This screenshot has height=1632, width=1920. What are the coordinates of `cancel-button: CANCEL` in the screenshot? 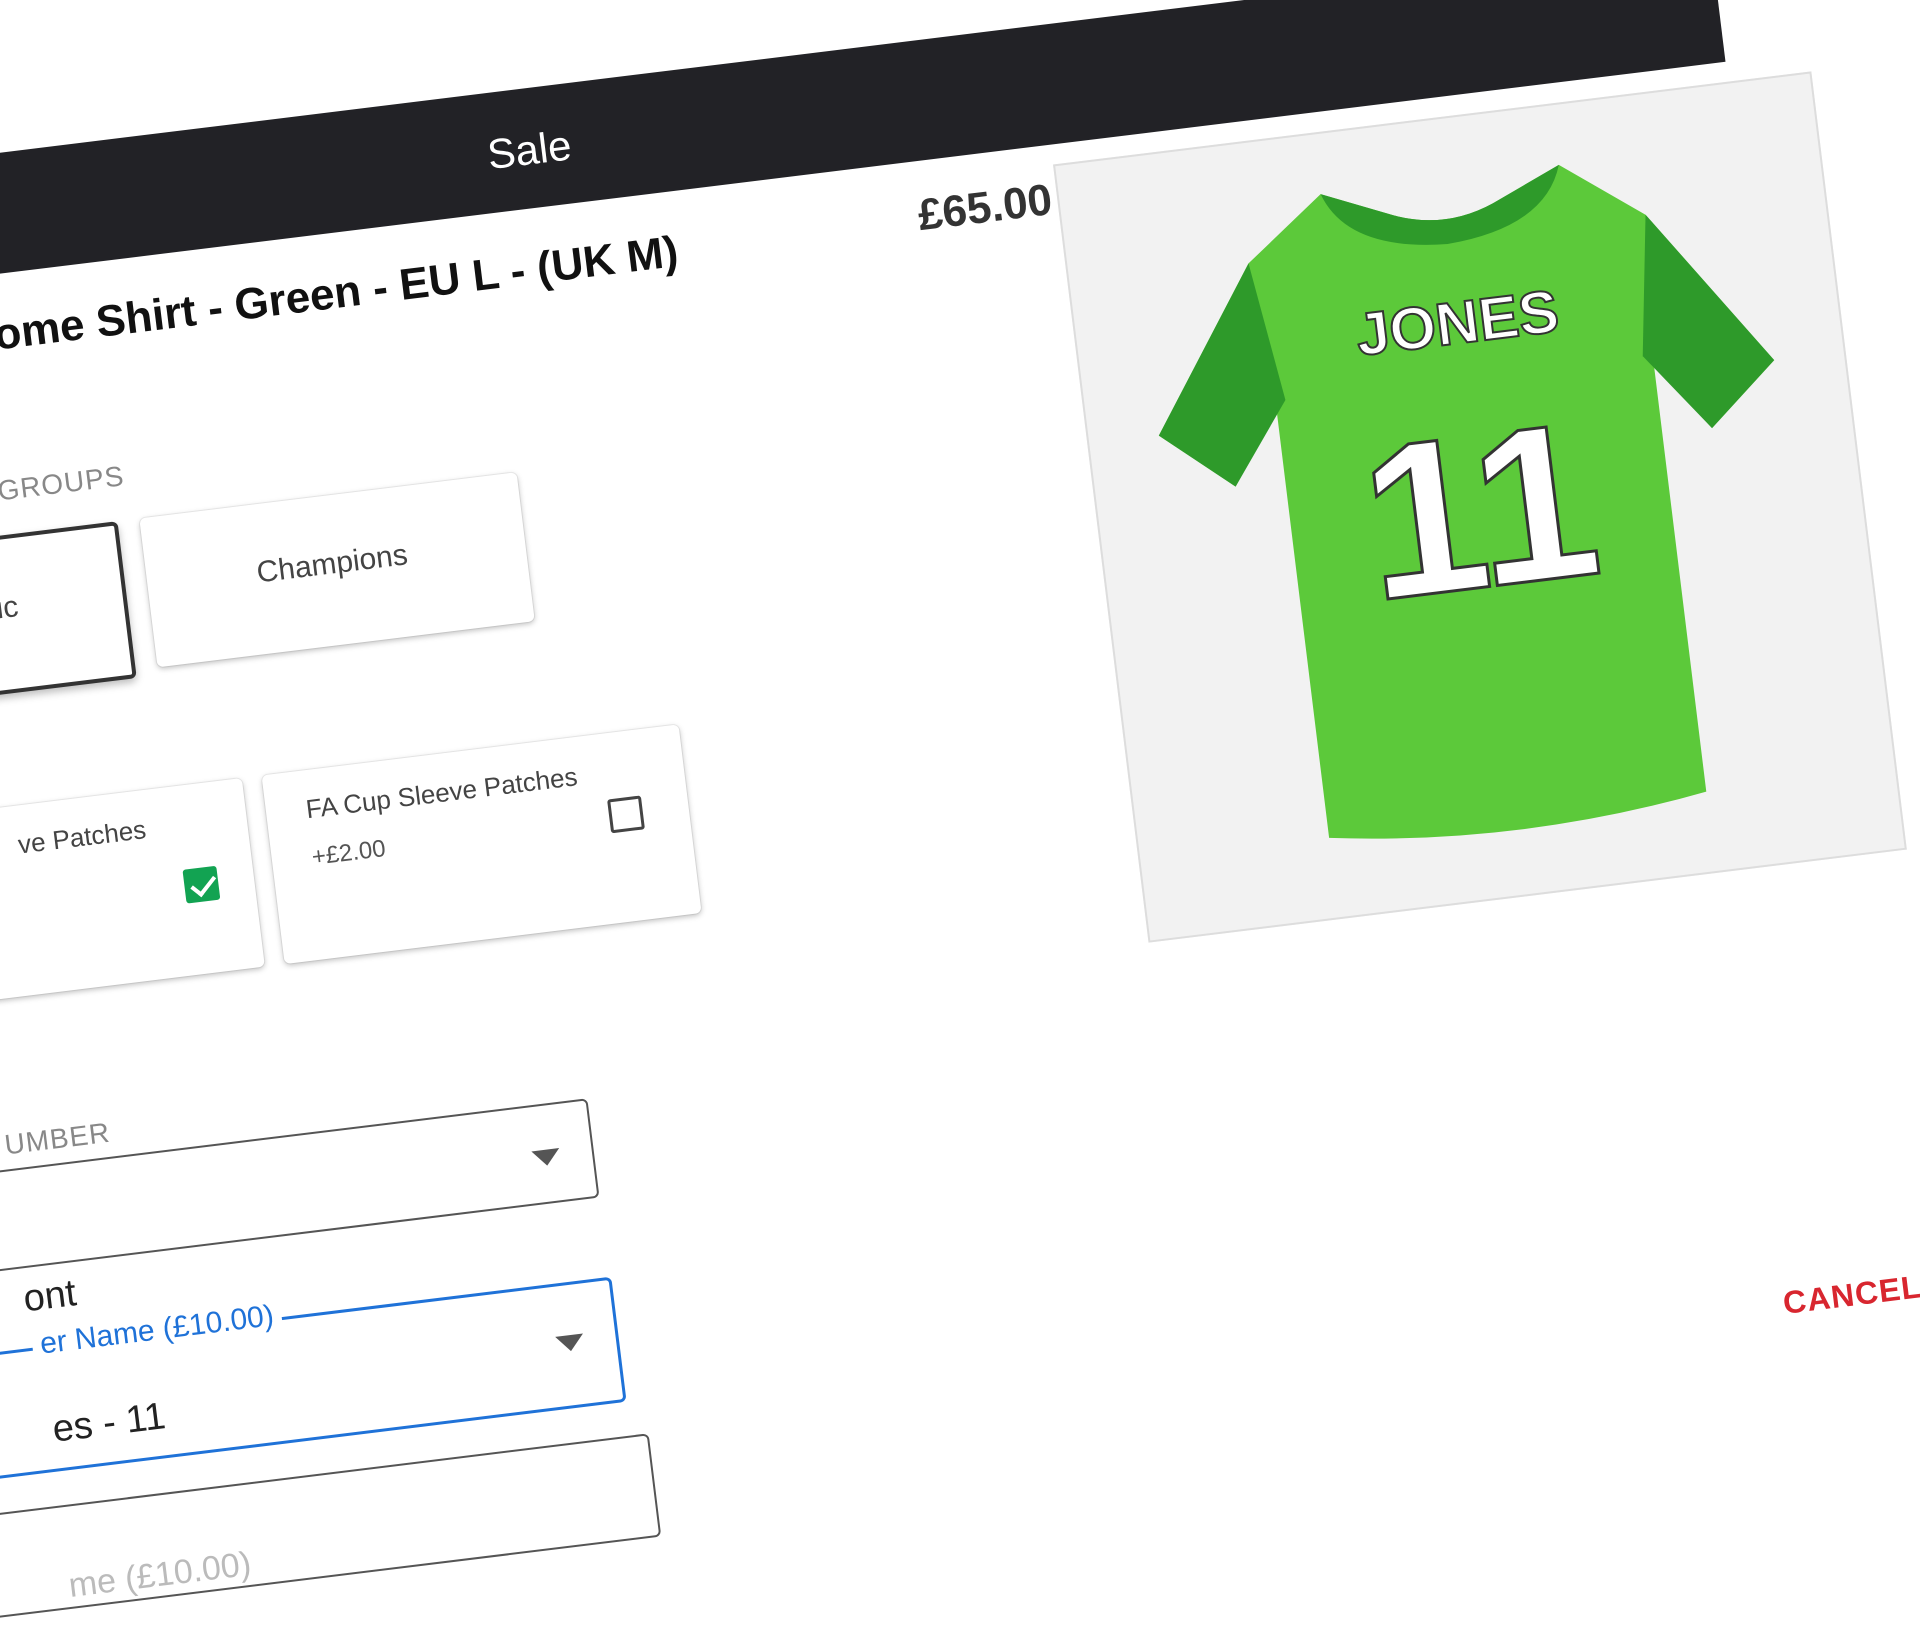 It's located at (1847, 1294).